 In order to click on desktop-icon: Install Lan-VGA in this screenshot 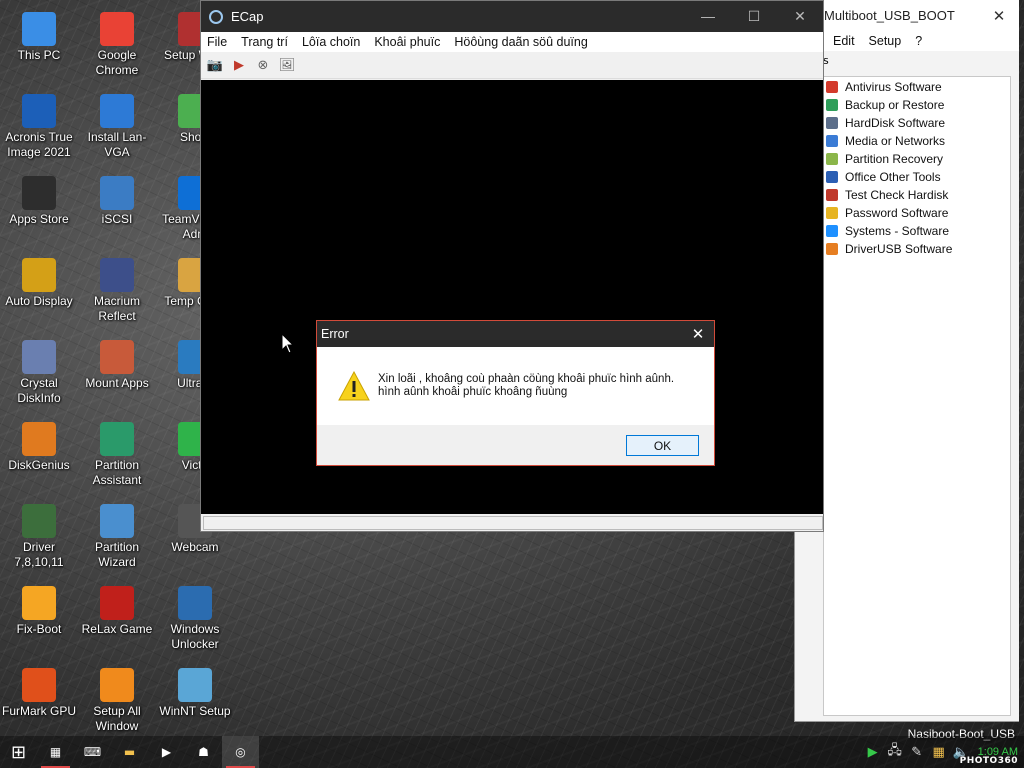, I will do `click(117, 127)`.